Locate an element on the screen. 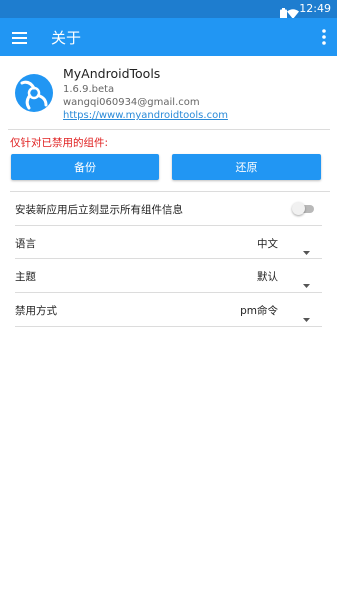  setting-disable-method: 禁用方式 pm命令 is located at coordinates (168, 310).